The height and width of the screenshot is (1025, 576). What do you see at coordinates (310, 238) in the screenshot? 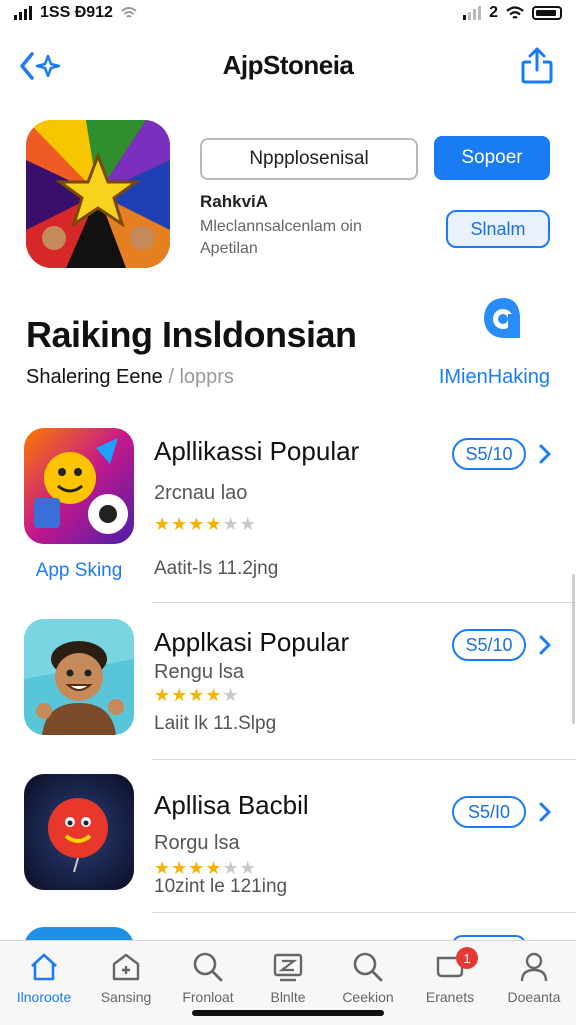
I see `app-description: Mleclannsalcenlam oin Apetilan` at bounding box center [310, 238].